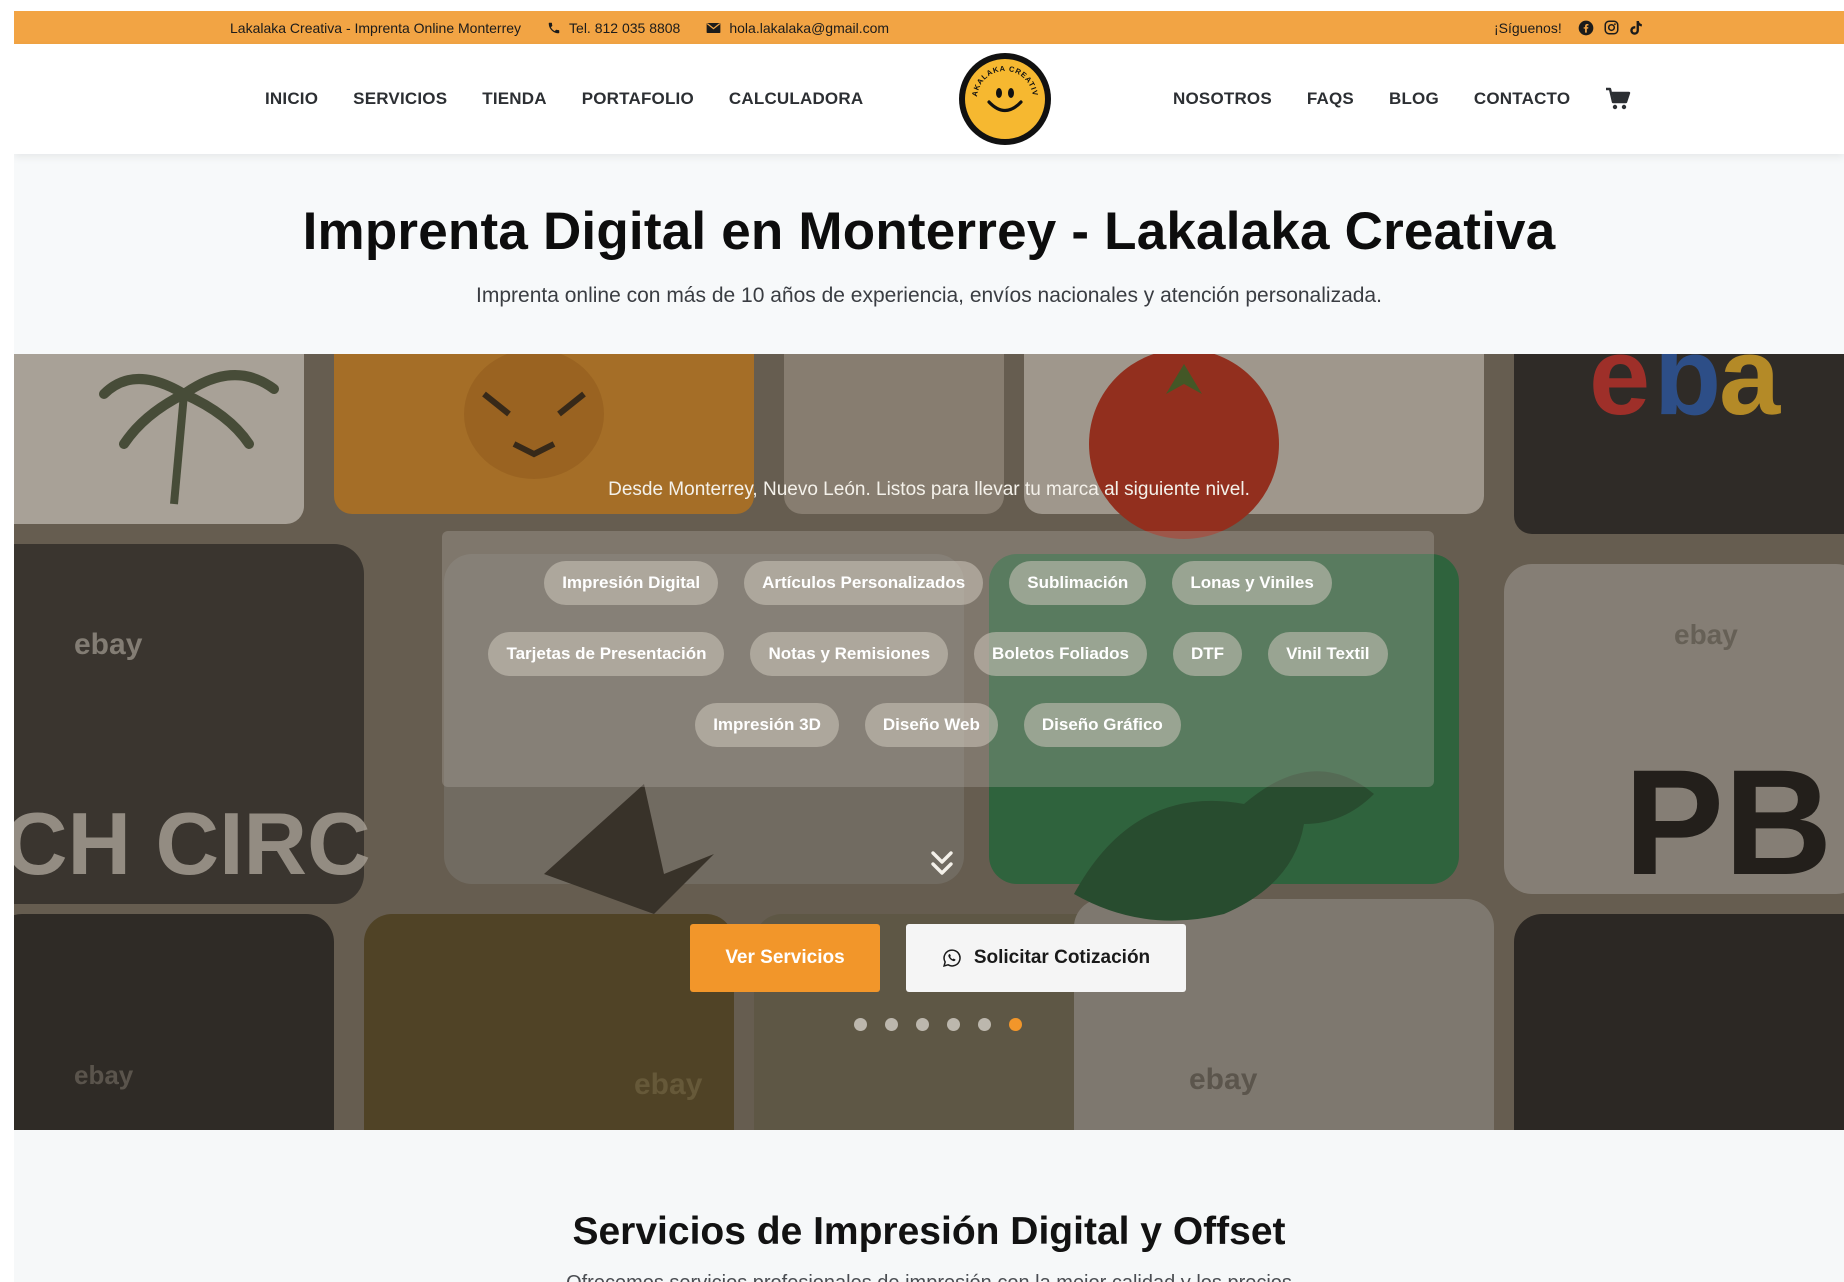 This screenshot has width=1844, height=1282. What do you see at coordinates (554, 27) in the screenshot?
I see `phone-icon` at bounding box center [554, 27].